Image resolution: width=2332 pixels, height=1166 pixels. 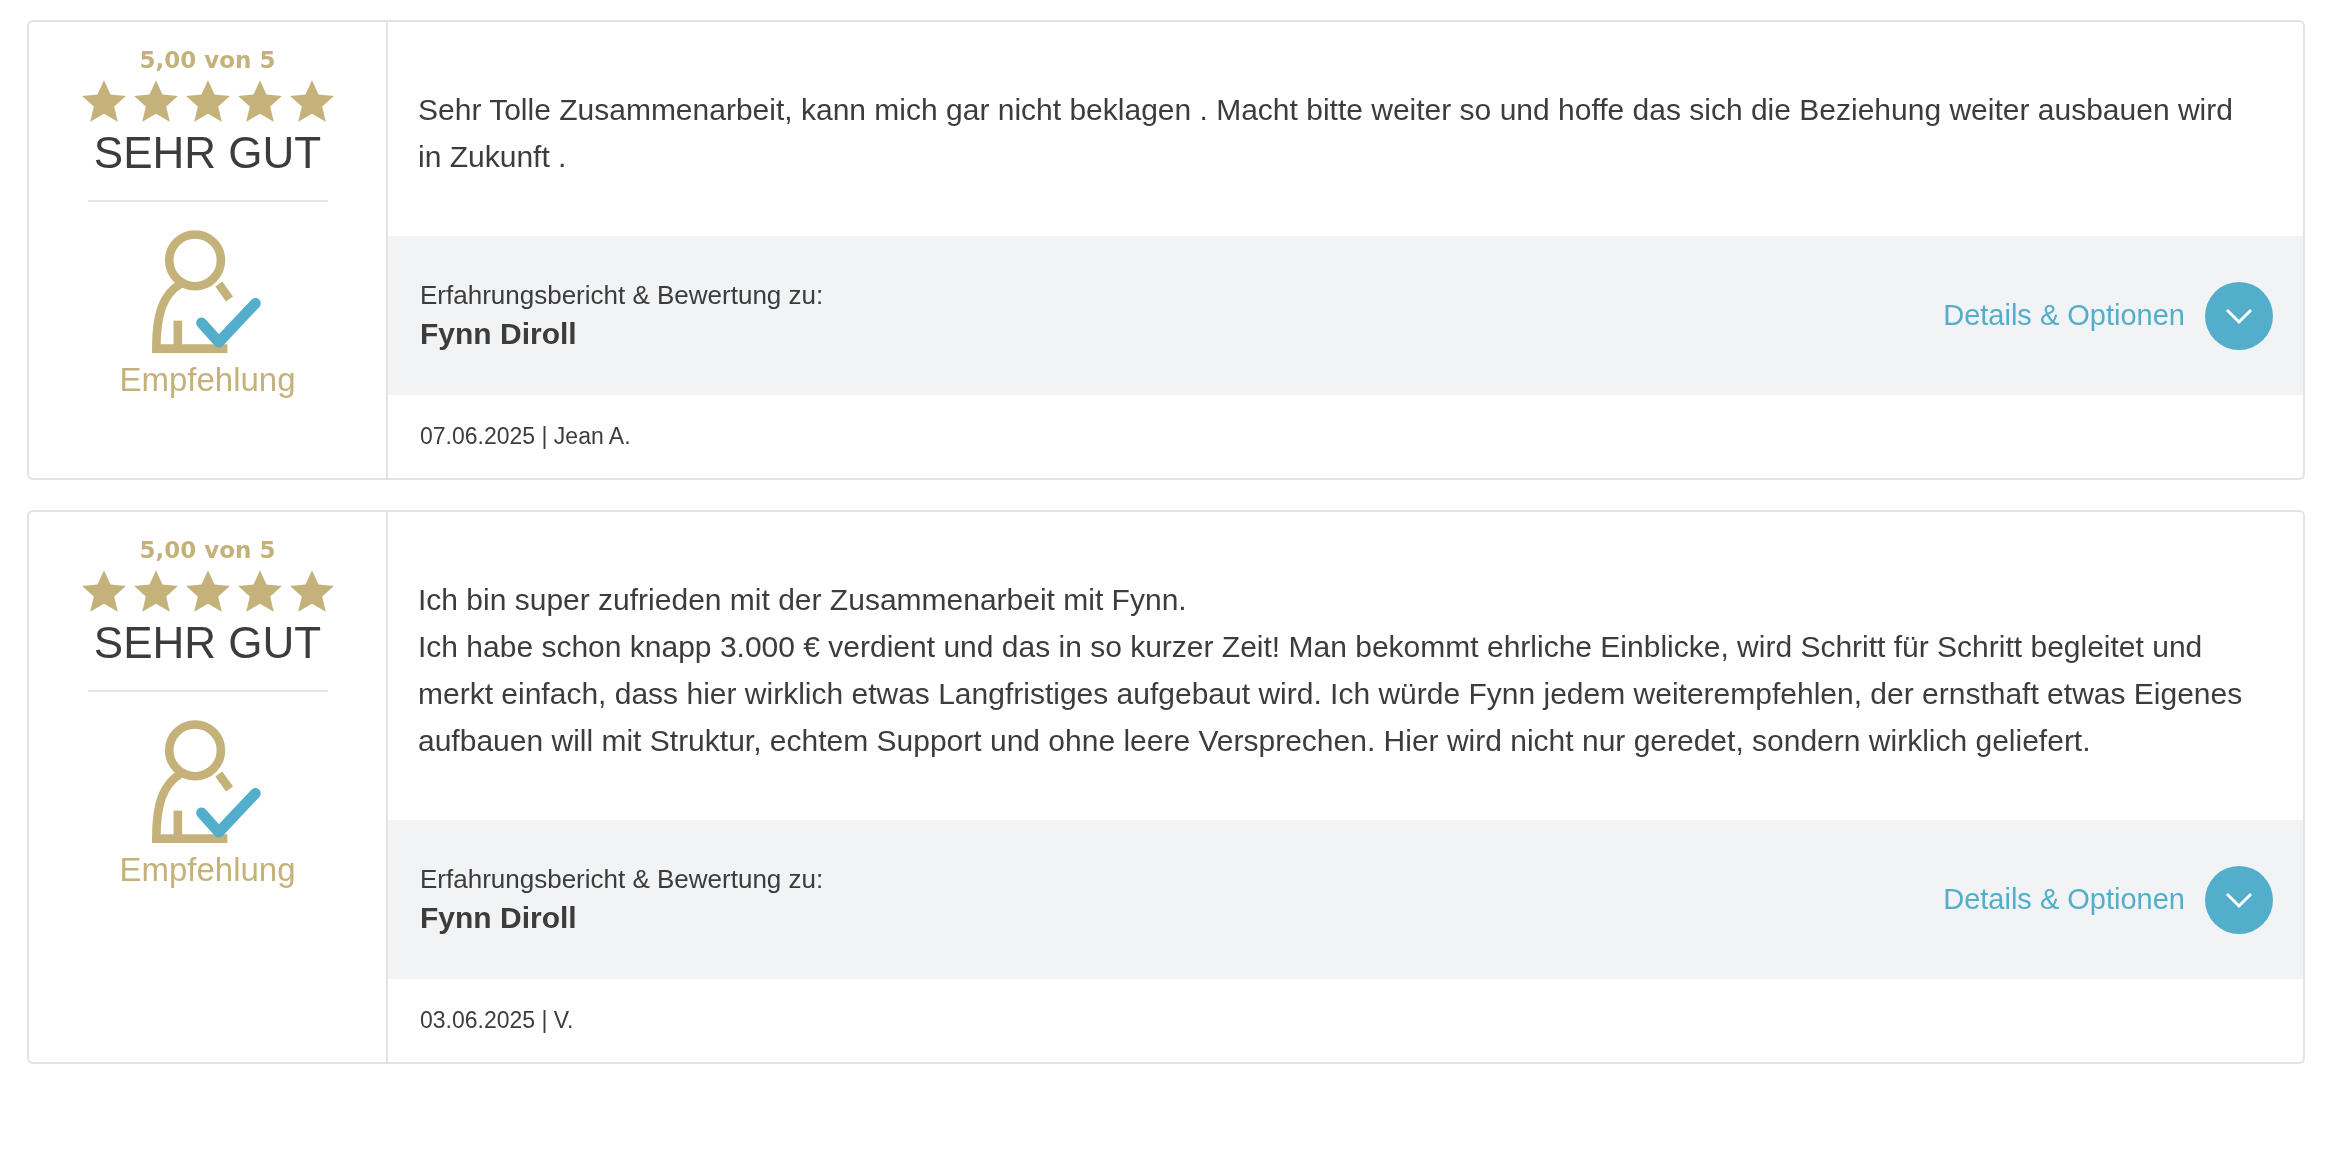 I want to click on review-meta: 07.06.2025 | Jean A., so click(x=525, y=436).